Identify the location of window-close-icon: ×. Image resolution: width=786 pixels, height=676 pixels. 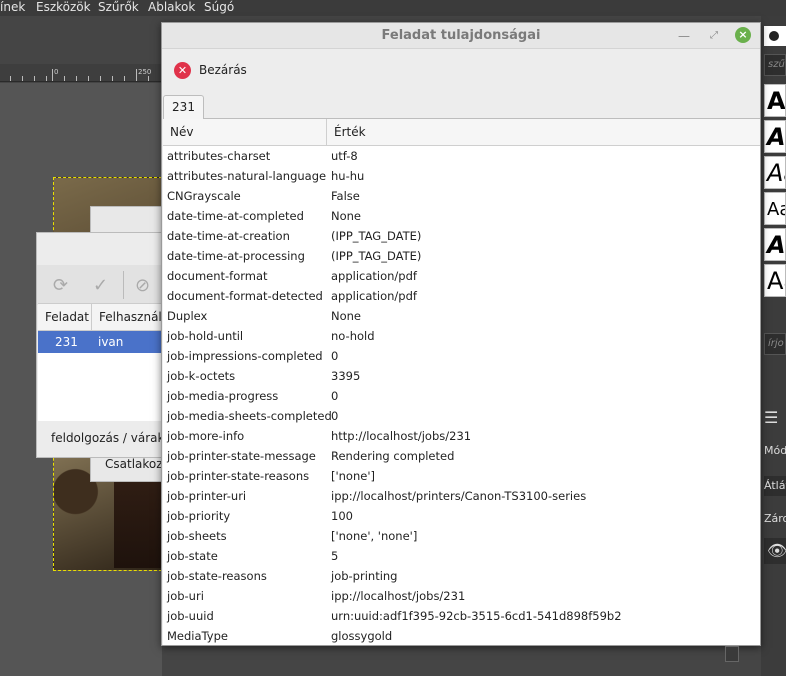
(743, 35).